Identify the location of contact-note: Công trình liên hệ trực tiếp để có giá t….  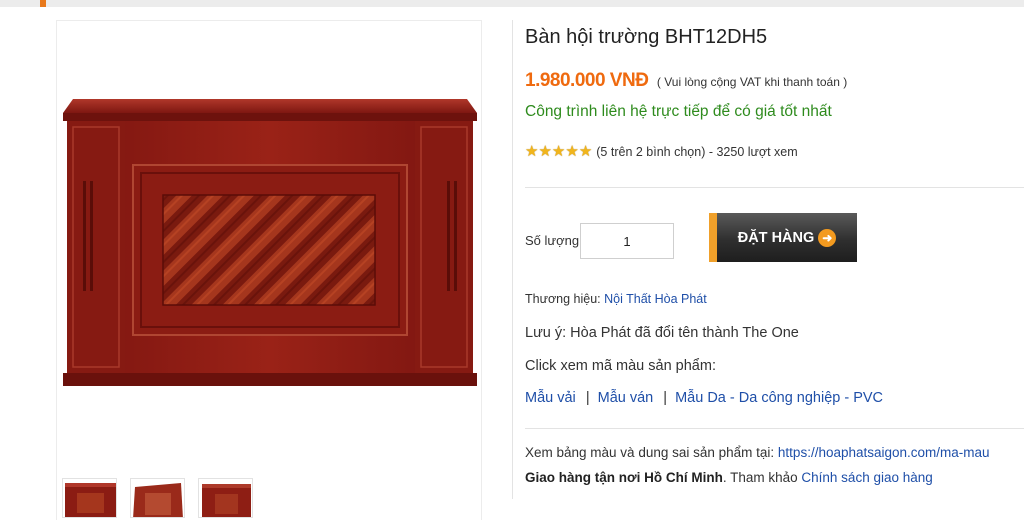
(678, 111).